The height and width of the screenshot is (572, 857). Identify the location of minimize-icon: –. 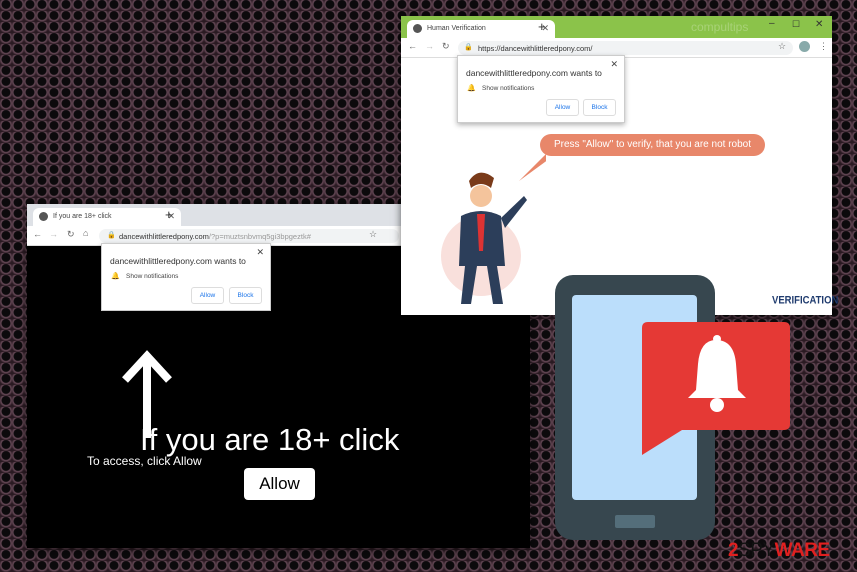
(772, 23).